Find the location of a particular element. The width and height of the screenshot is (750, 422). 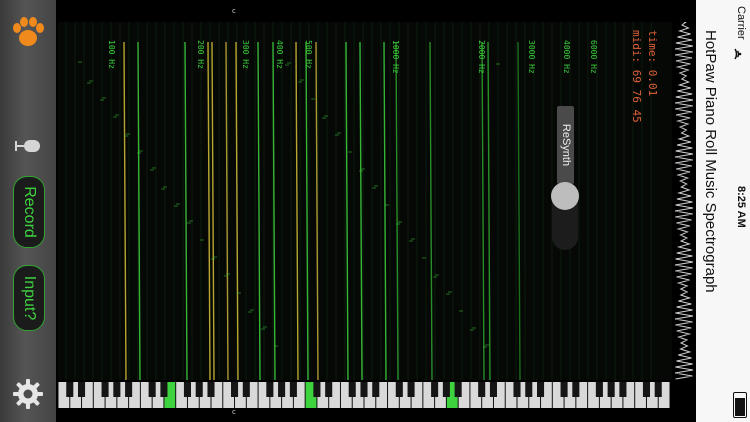

carrier-label: Carrier is located at coordinates (741, 23).